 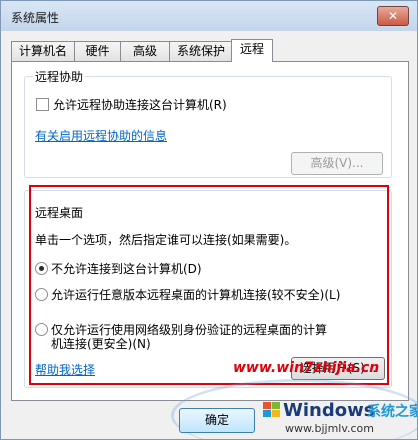 I want to click on tab-advanced: 高级, so click(x=145, y=51).